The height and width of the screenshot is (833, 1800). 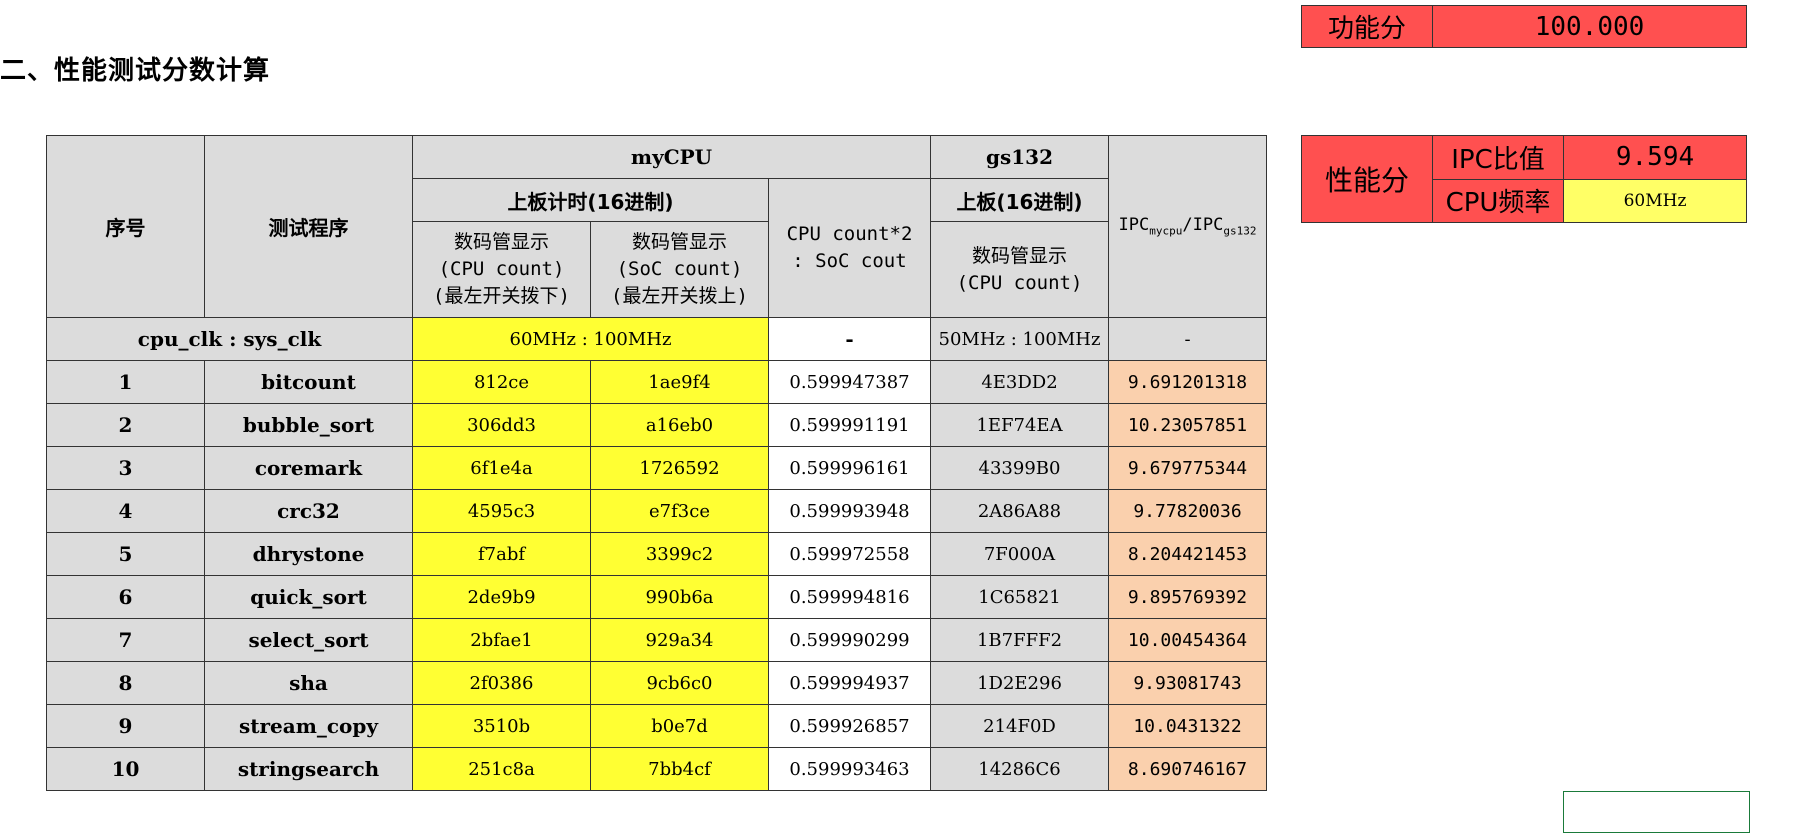 I want to click on row-seq: 7, so click(x=125, y=640).